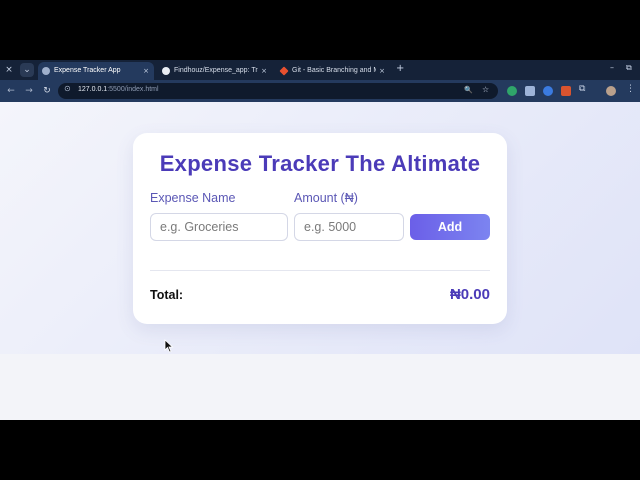 This screenshot has height=480, width=640. I want to click on expense-name-label: Expense Name, so click(193, 198).